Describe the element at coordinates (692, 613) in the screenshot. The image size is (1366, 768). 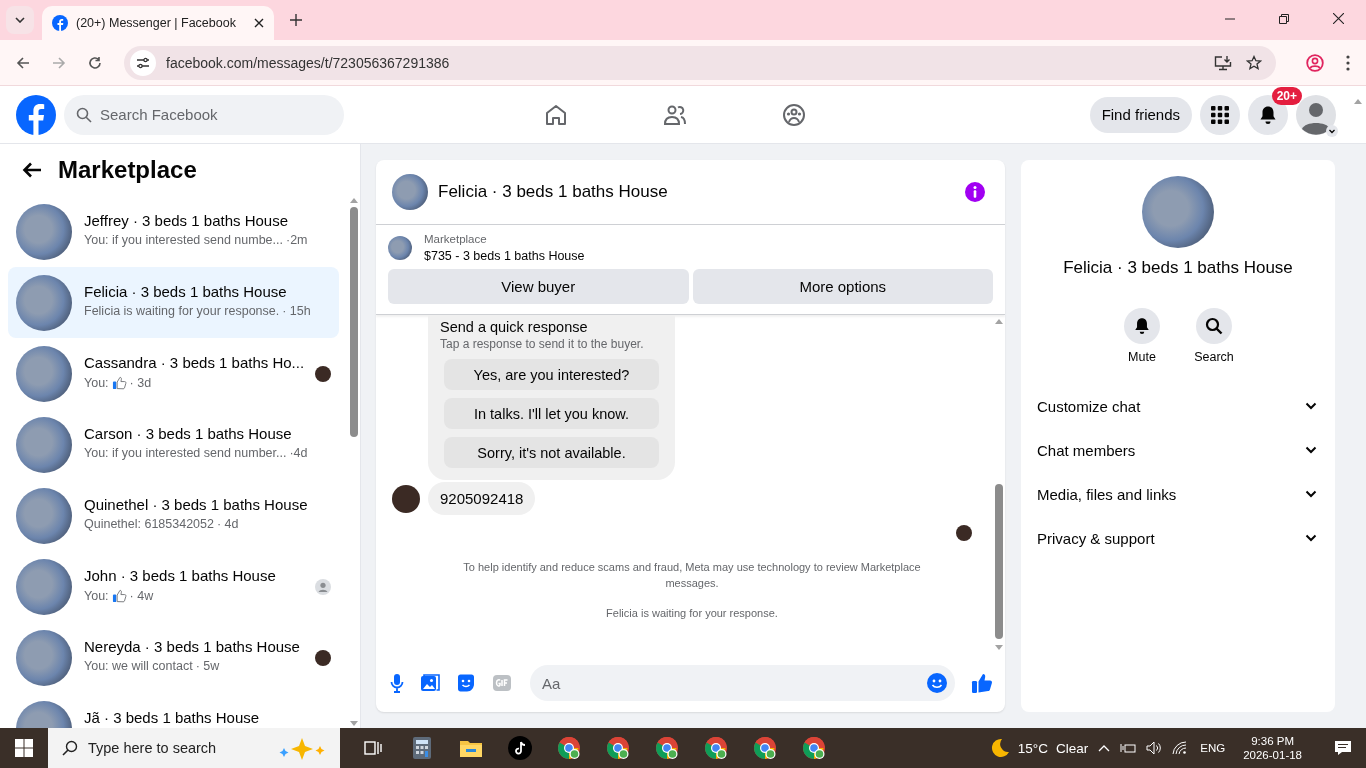
I see `status-text: Felicia is waiting for your response.` at that location.